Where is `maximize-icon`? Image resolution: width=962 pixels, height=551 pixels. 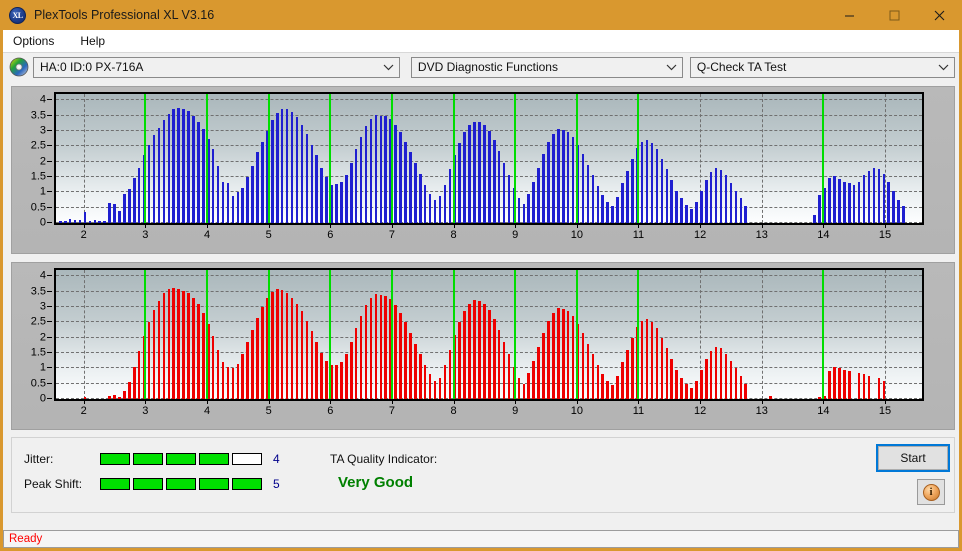 maximize-icon is located at coordinates (894, 15).